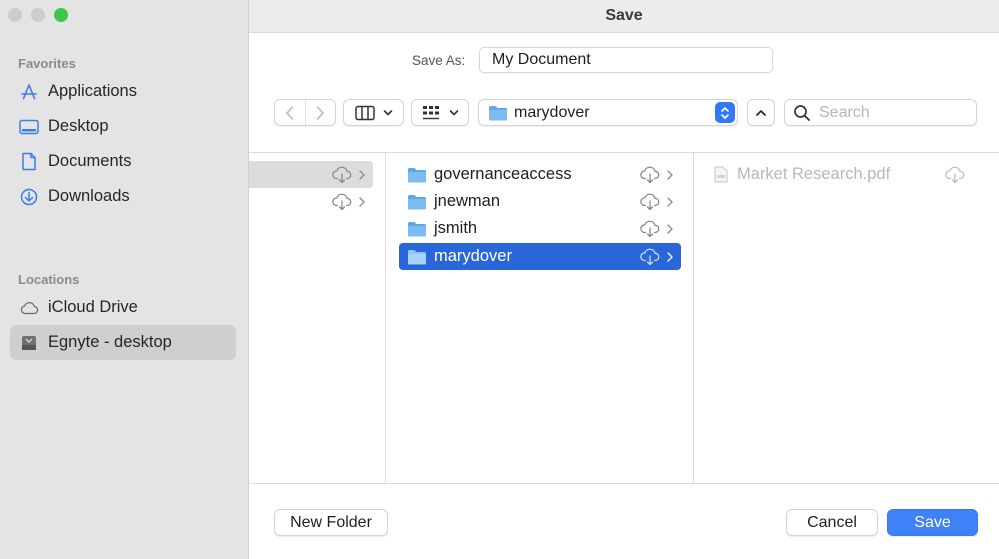 The height and width of the screenshot is (559, 999). I want to click on up-down-chevron-icon, so click(725, 112).